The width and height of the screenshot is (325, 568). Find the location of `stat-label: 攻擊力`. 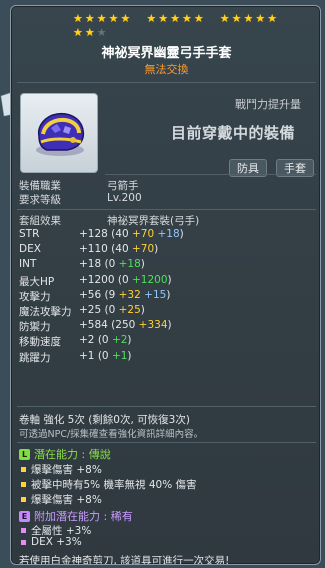

stat-label: 攻擊力 is located at coordinates (35, 296).